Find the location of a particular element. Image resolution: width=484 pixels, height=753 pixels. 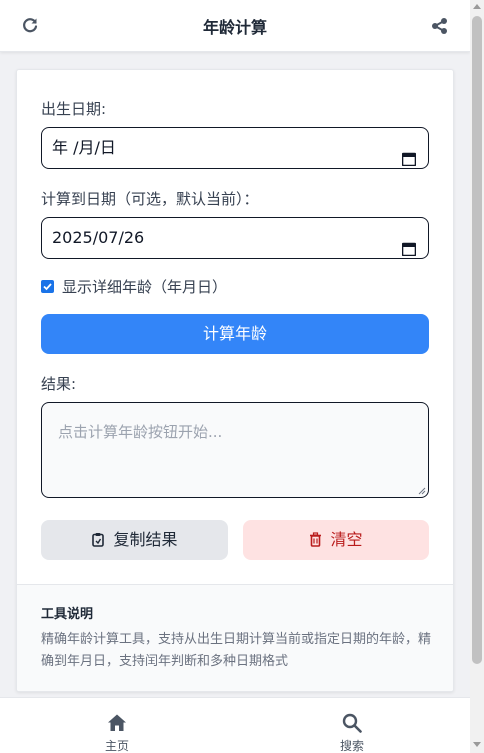

target-date-label: 计算到日期（可选，默认当前）： is located at coordinates (150, 199).